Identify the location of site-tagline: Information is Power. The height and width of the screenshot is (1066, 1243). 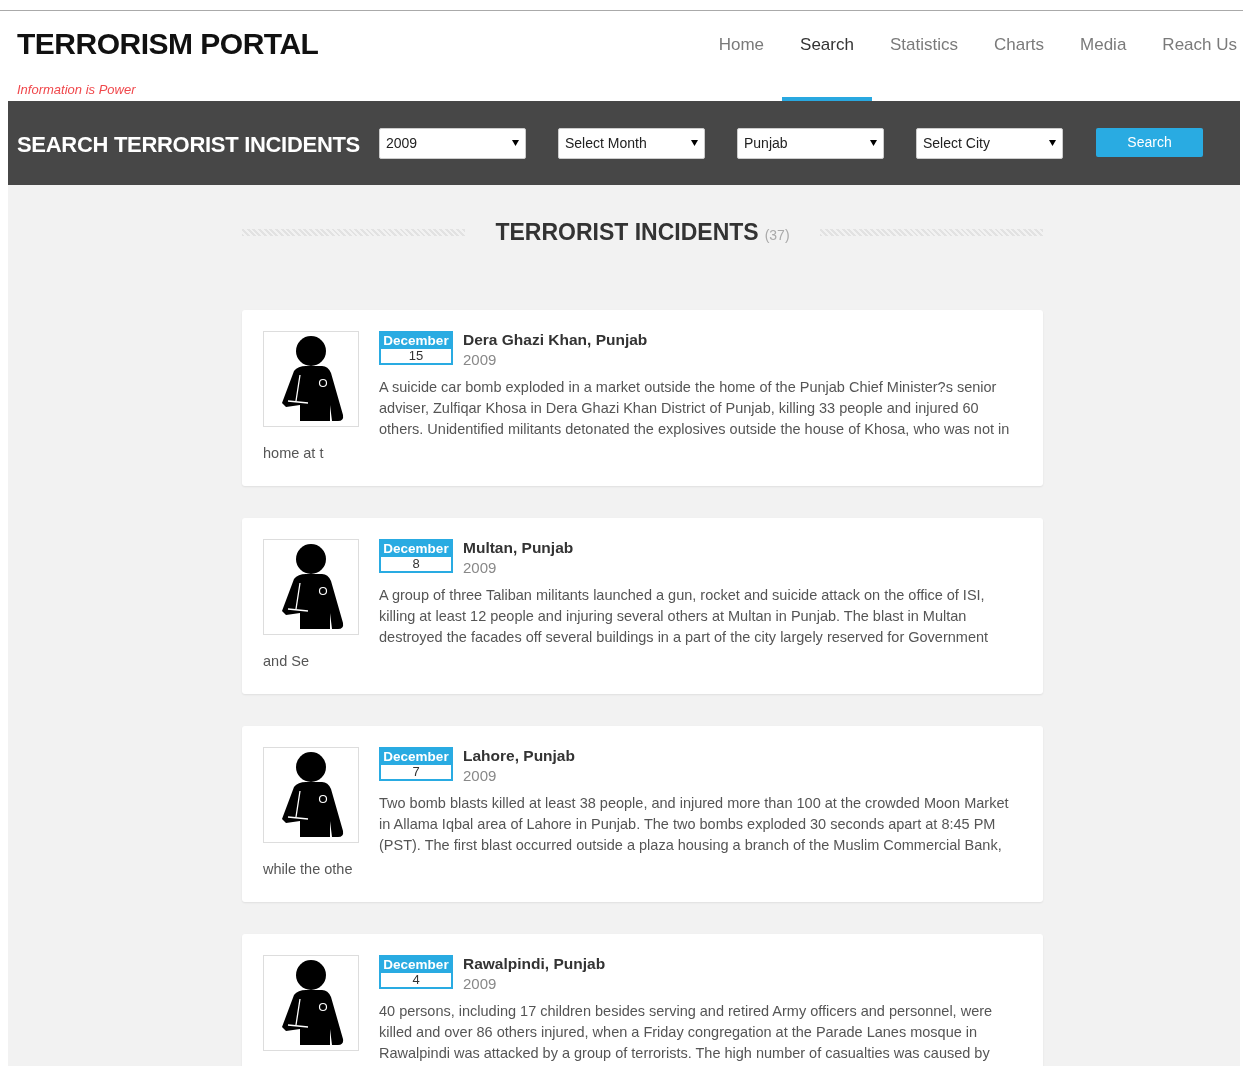
(77, 89).